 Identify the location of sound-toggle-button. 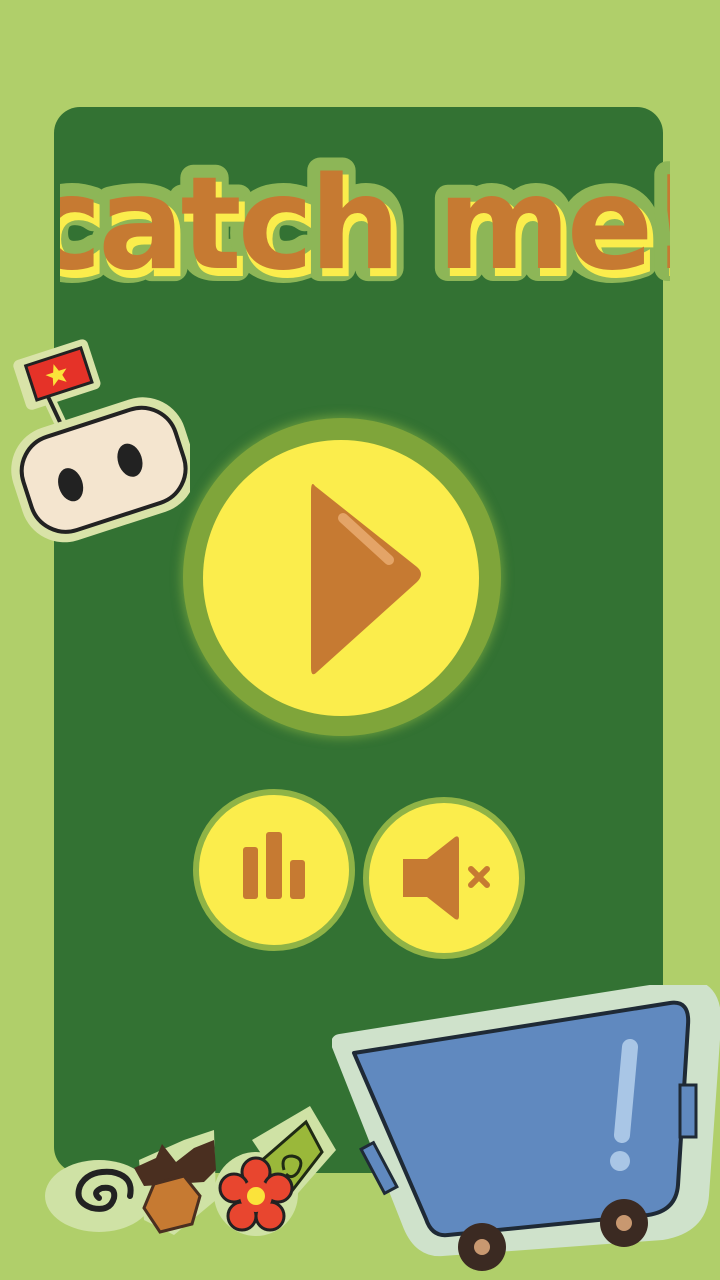
(444, 878).